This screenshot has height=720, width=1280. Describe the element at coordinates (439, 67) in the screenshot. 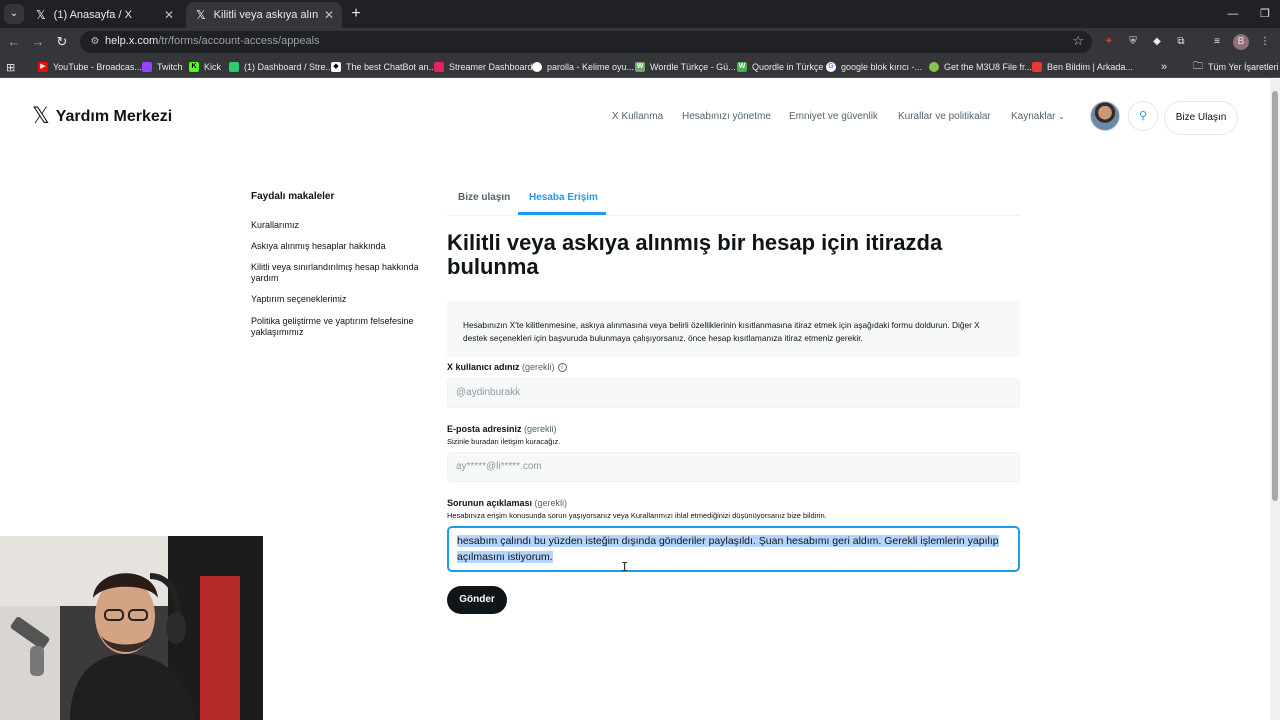

I see `streamer-icon` at that location.